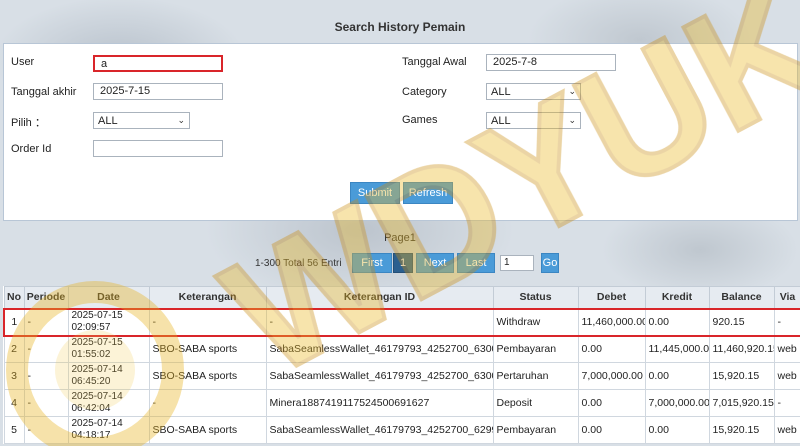 The image size is (800, 446). Describe the element at coordinates (104, 64) in the screenshot. I see `user-input-value: a` at that location.